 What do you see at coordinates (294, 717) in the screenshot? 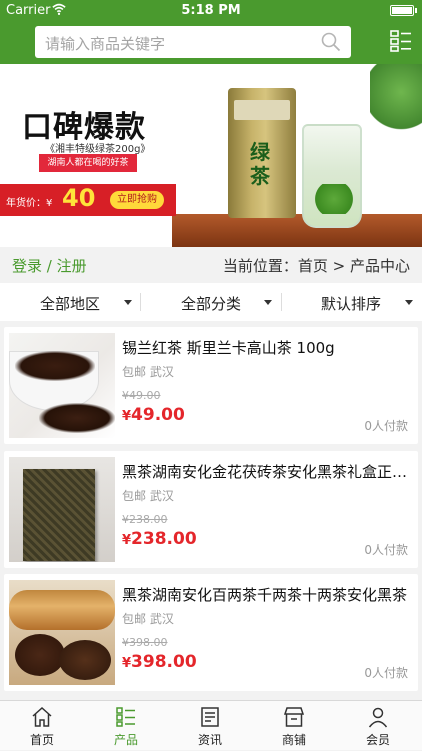
I see `store-icon` at bounding box center [294, 717].